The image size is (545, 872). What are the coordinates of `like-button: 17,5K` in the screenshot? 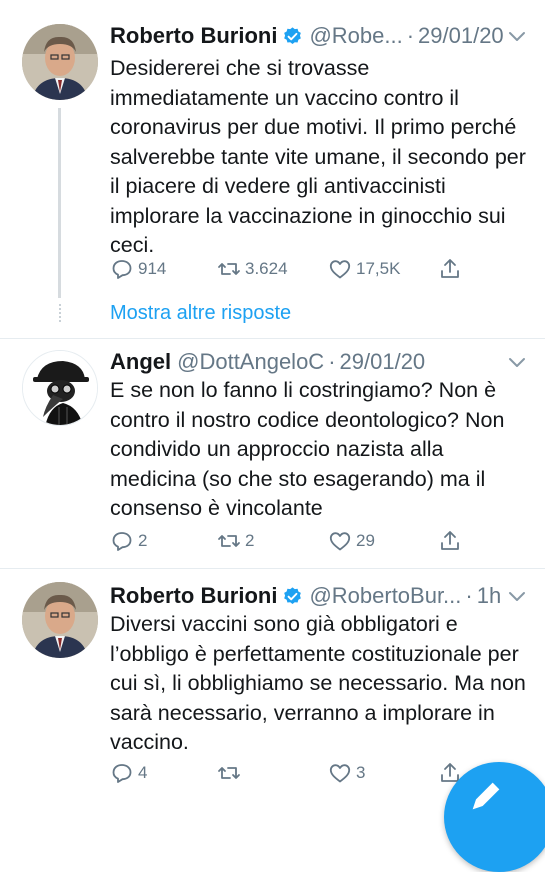 It's located at (364, 269).